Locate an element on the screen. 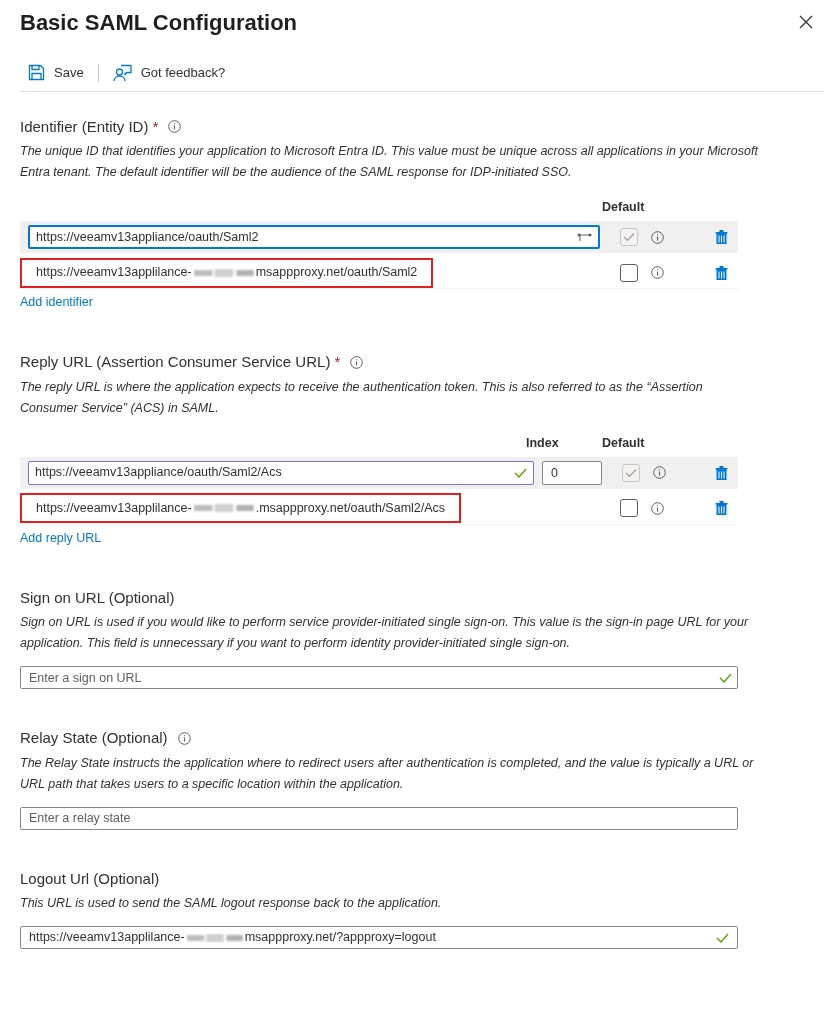 This screenshot has height=1024, width=838. add-link: Add identifier is located at coordinates (56, 302).